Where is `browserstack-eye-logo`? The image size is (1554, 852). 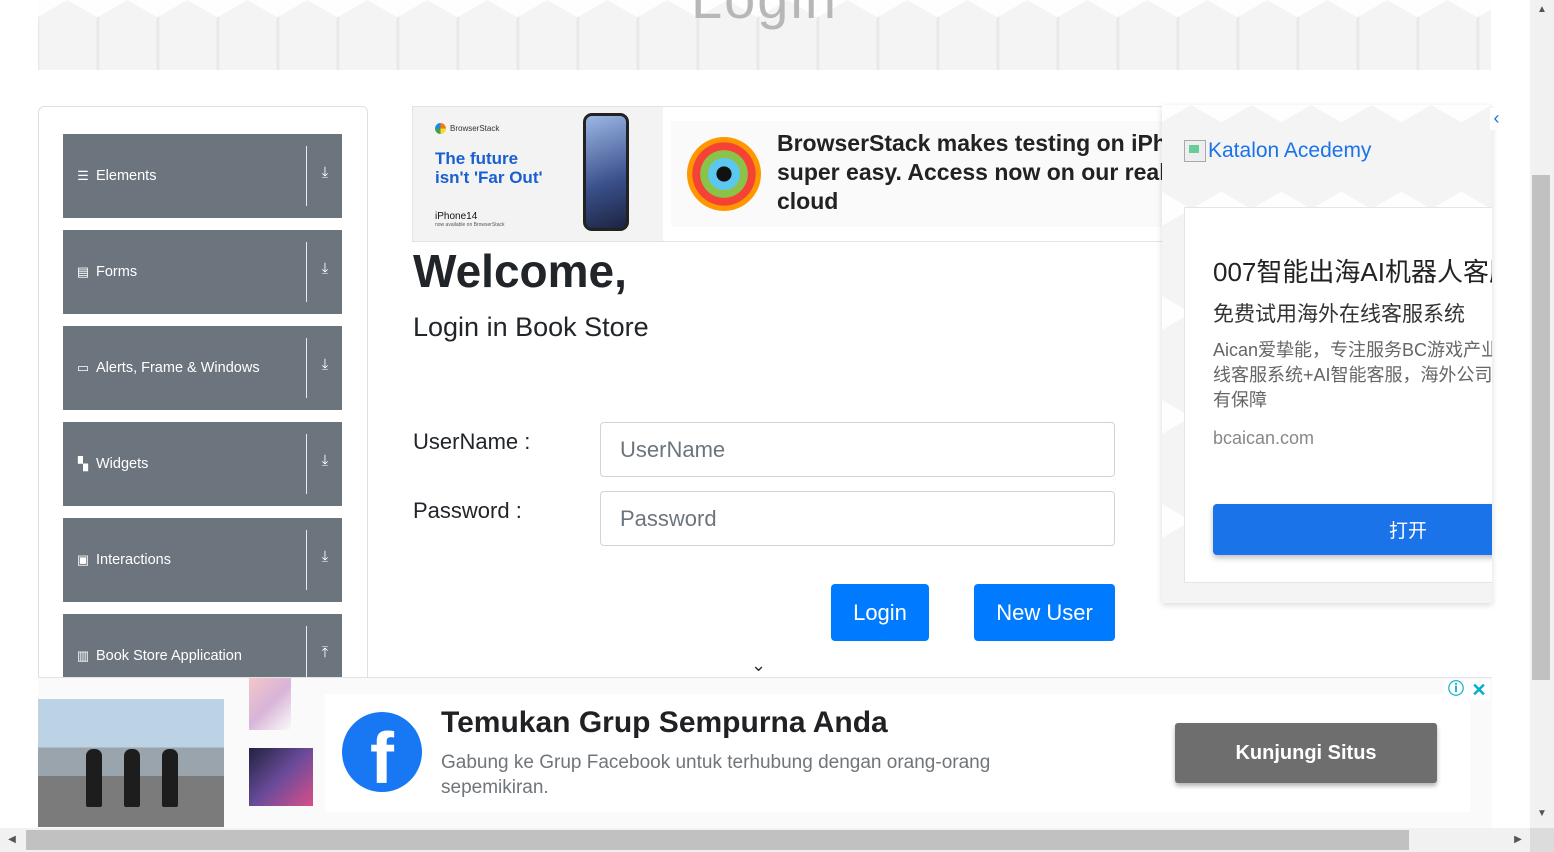
browserstack-eye-logo is located at coordinates (724, 174).